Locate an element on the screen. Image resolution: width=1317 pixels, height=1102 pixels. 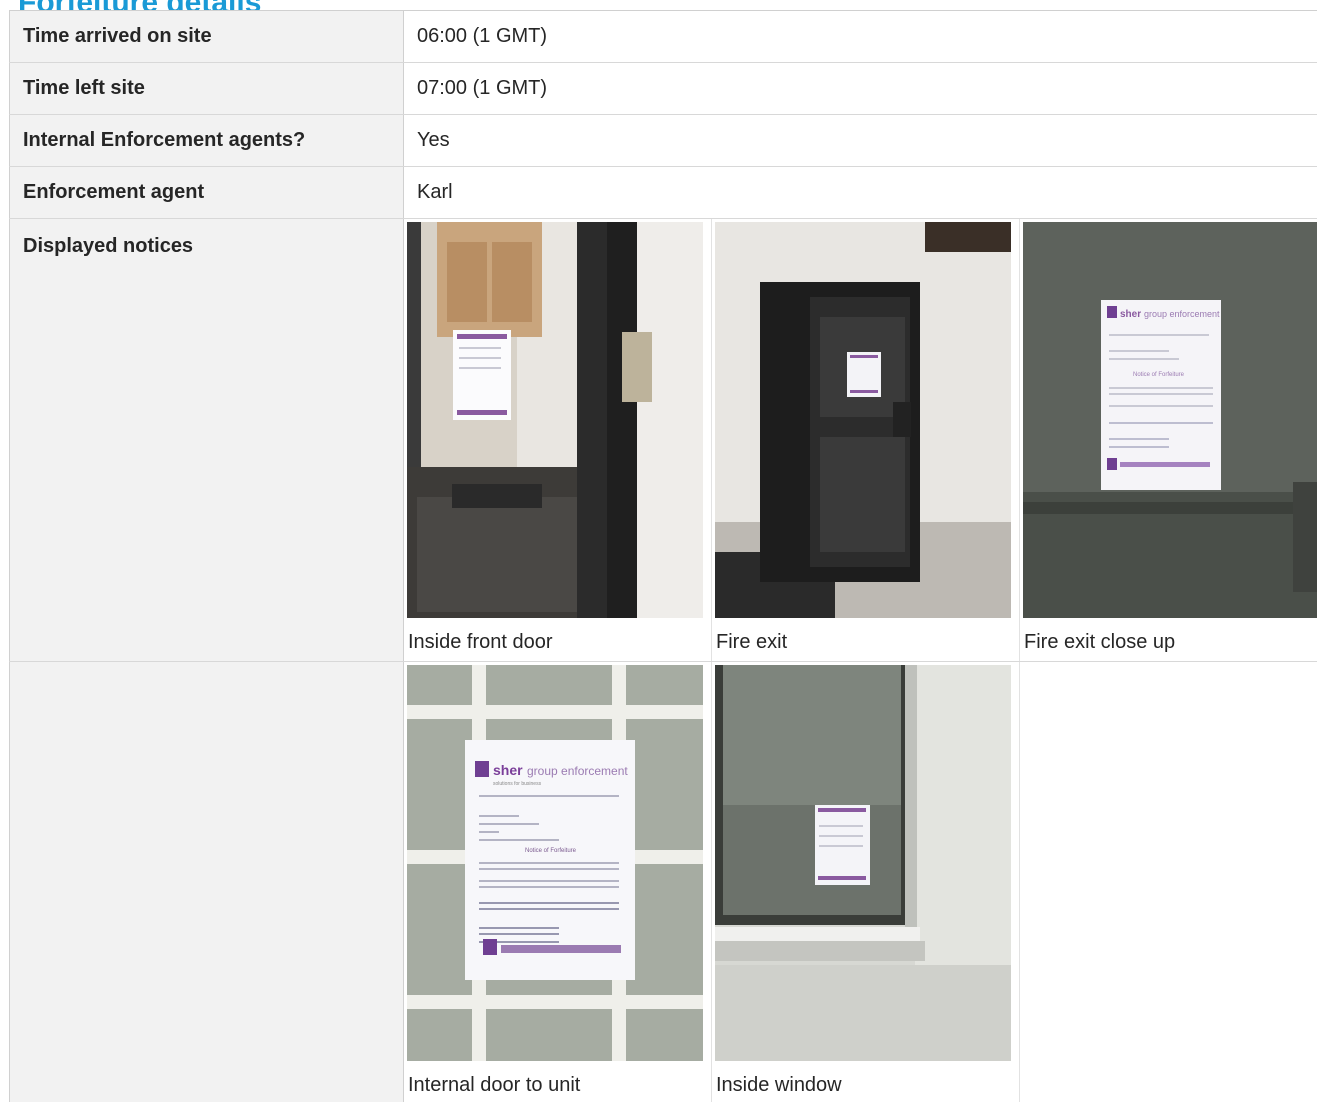
row-label: Internal Enforcement agents? is located at coordinates (206, 140).